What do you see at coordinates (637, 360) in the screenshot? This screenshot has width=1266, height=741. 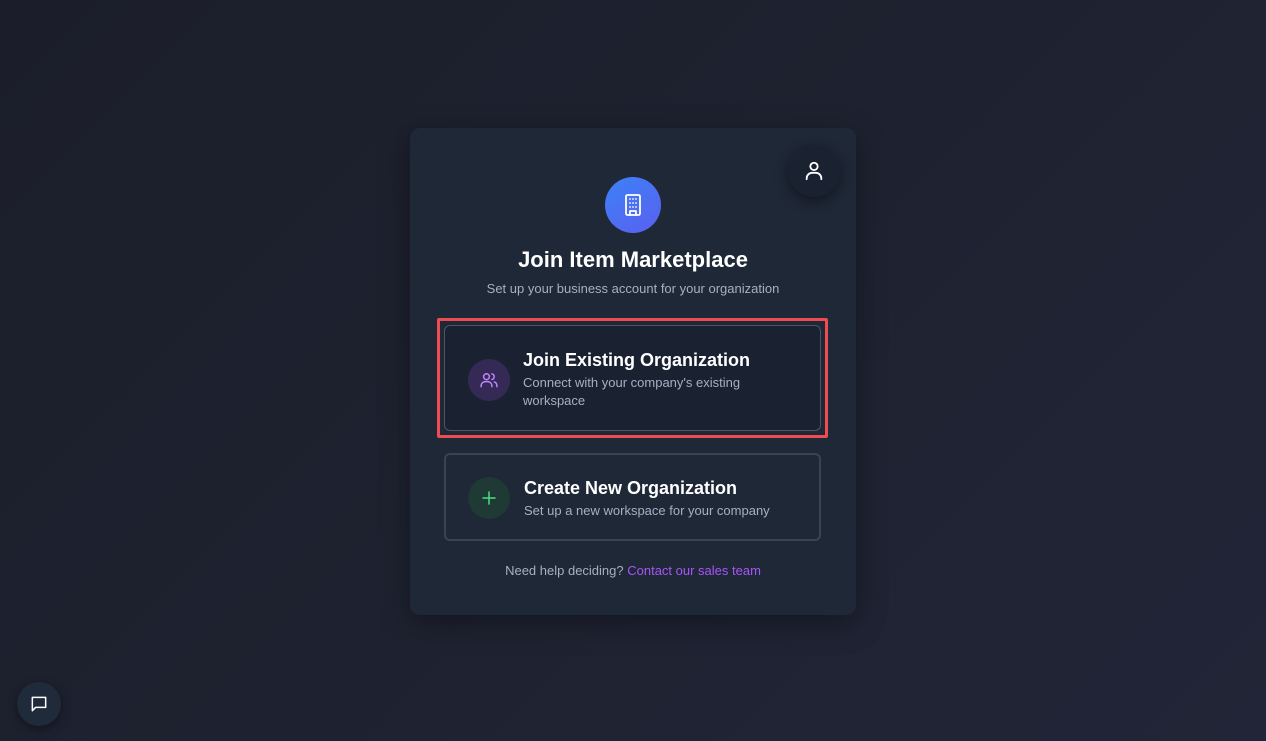 I see `option-title: Join Existing Organization` at bounding box center [637, 360].